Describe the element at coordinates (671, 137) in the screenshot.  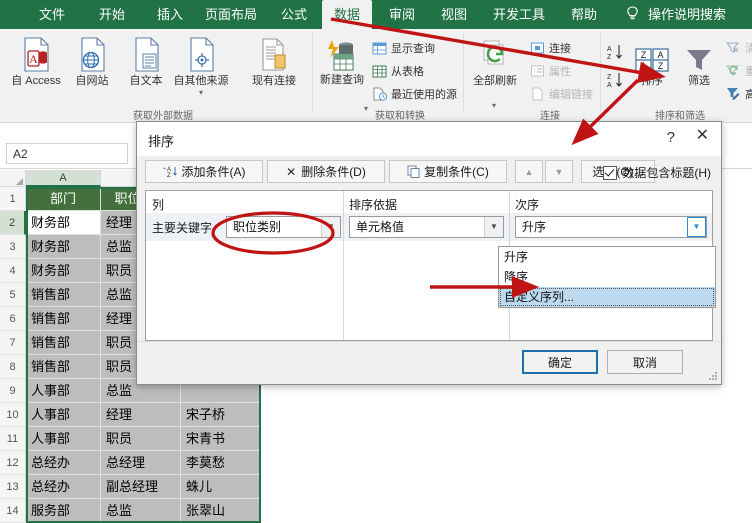
I see `help-icon: ?` at that location.